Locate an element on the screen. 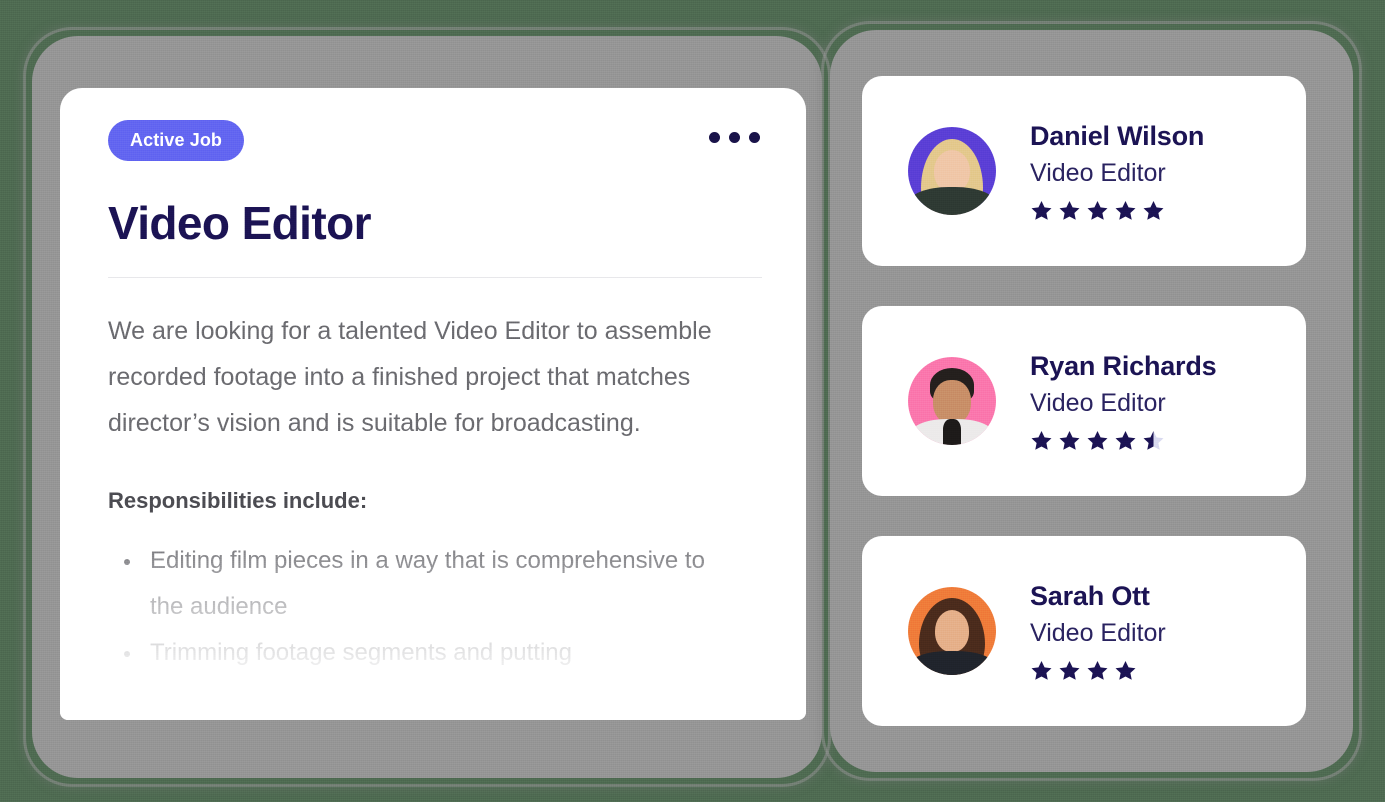  candidate-name: Daniel Wilson is located at coordinates (1117, 136).